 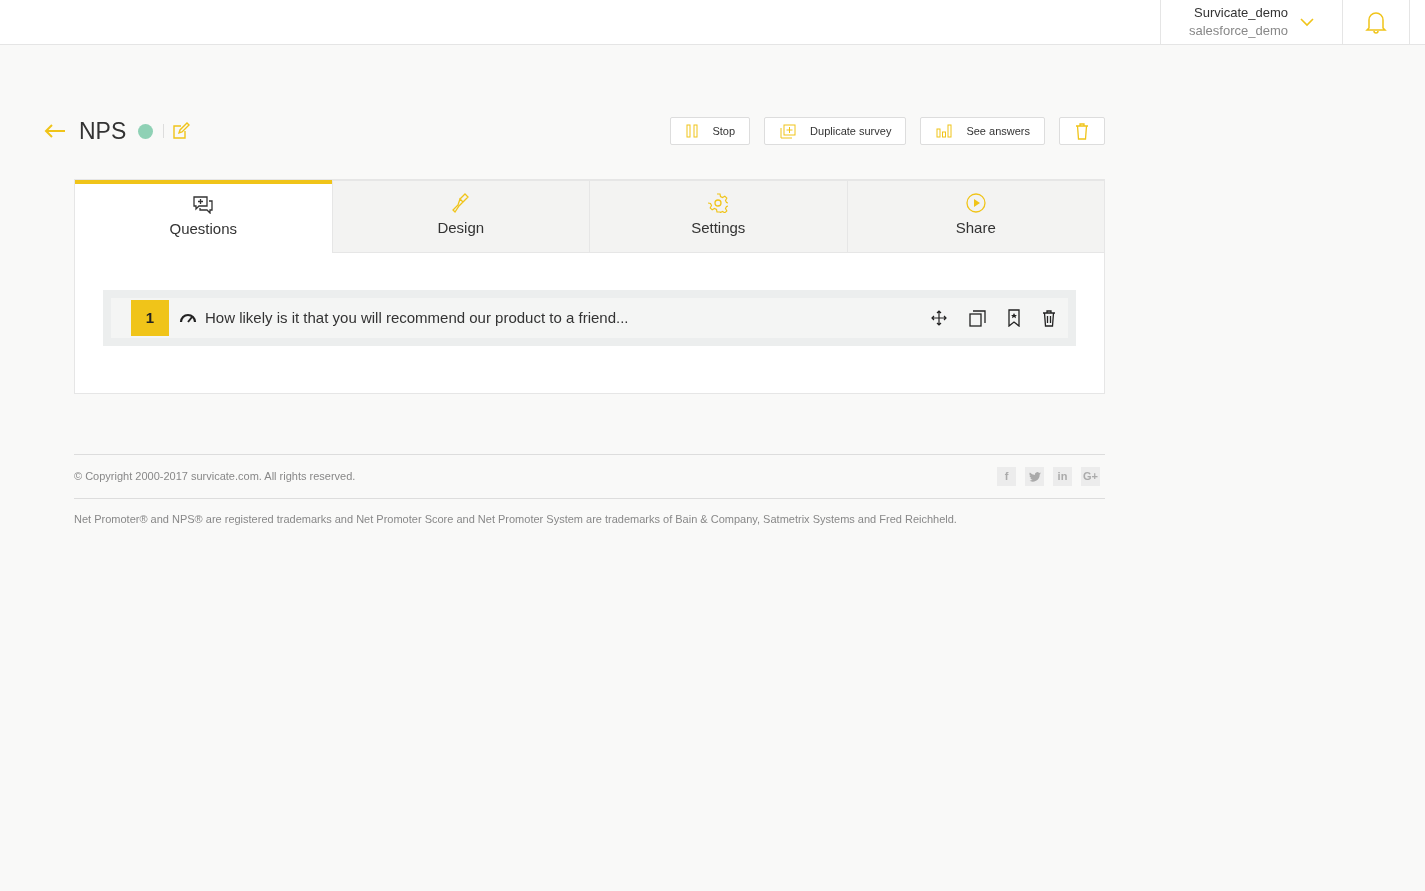 What do you see at coordinates (215, 477) in the screenshot?
I see `copyright-text: © Copyright 2000-2017 survicate.com. All rights reserved.` at bounding box center [215, 477].